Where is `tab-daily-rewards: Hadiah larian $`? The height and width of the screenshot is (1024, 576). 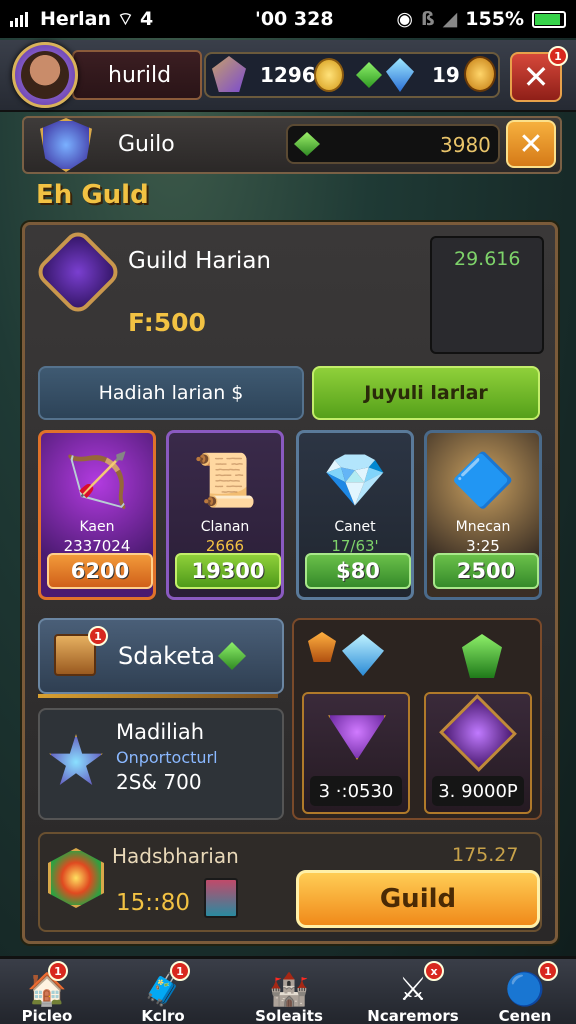 tab-daily-rewards: Hadiah larian $ is located at coordinates (171, 393).